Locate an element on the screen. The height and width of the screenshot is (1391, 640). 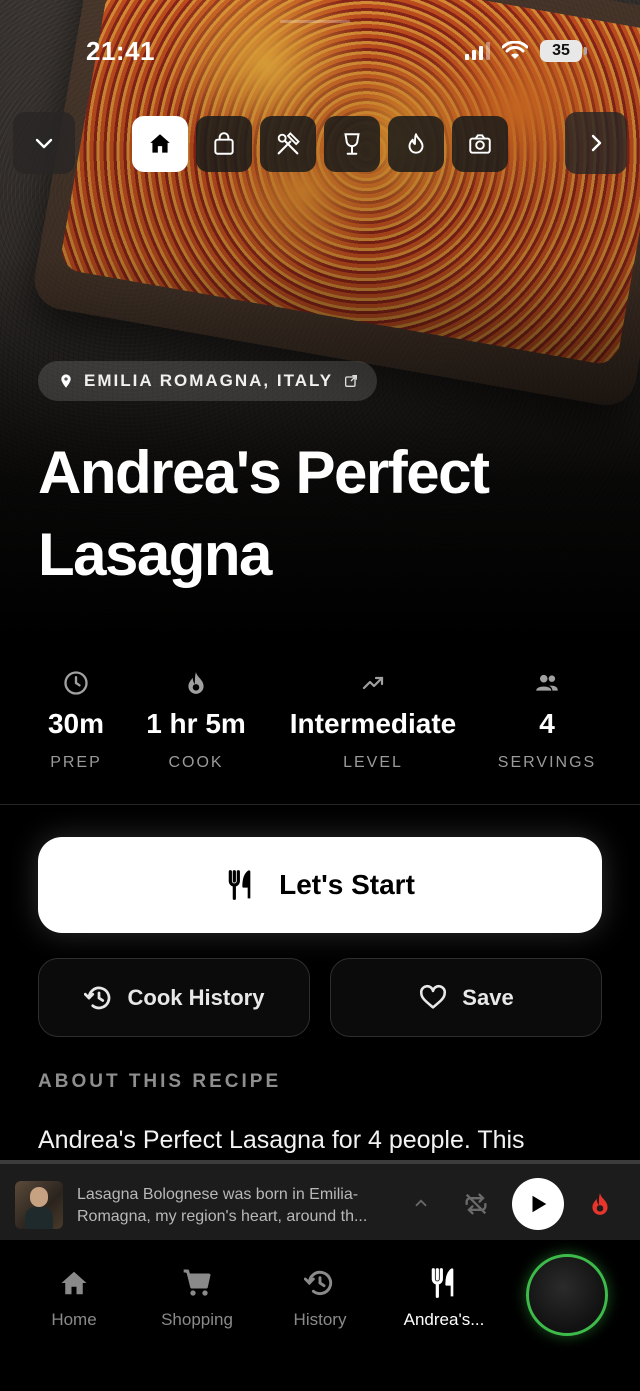
collapse-button is located at coordinates (44, 143).